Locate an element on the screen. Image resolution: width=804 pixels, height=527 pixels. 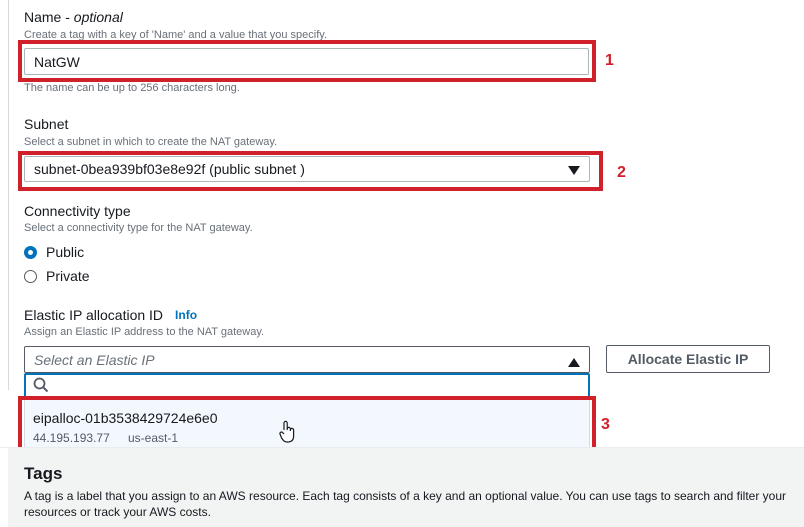
annotation-number-1: 1 is located at coordinates (609, 60).